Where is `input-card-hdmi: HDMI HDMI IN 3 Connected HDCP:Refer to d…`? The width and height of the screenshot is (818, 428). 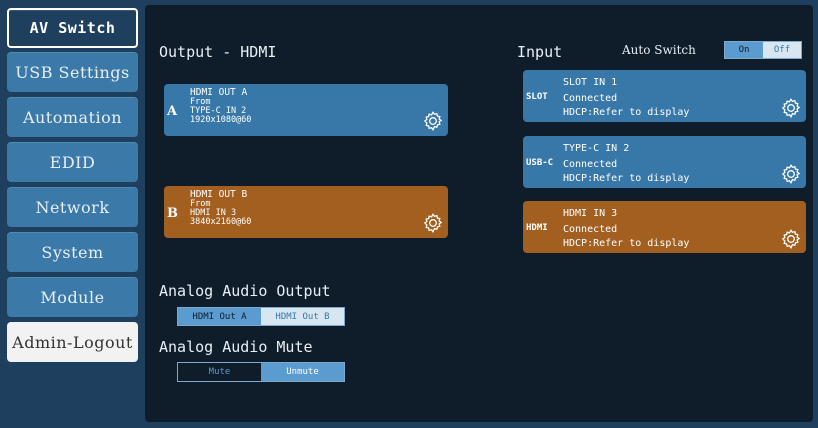
input-card-hdmi: HDMI HDMI IN 3 Connected HDCP:Refer to d… is located at coordinates (664, 227).